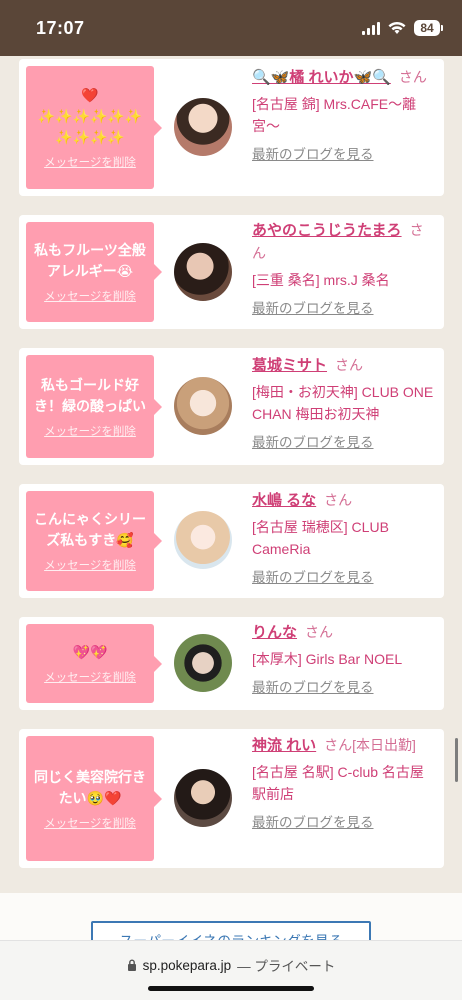 This screenshot has width=462, height=1000. What do you see at coordinates (90, 126) in the screenshot?
I see `message-text: ✨✨✨✨✨✨ ✨✨✨✨` at bounding box center [90, 126].